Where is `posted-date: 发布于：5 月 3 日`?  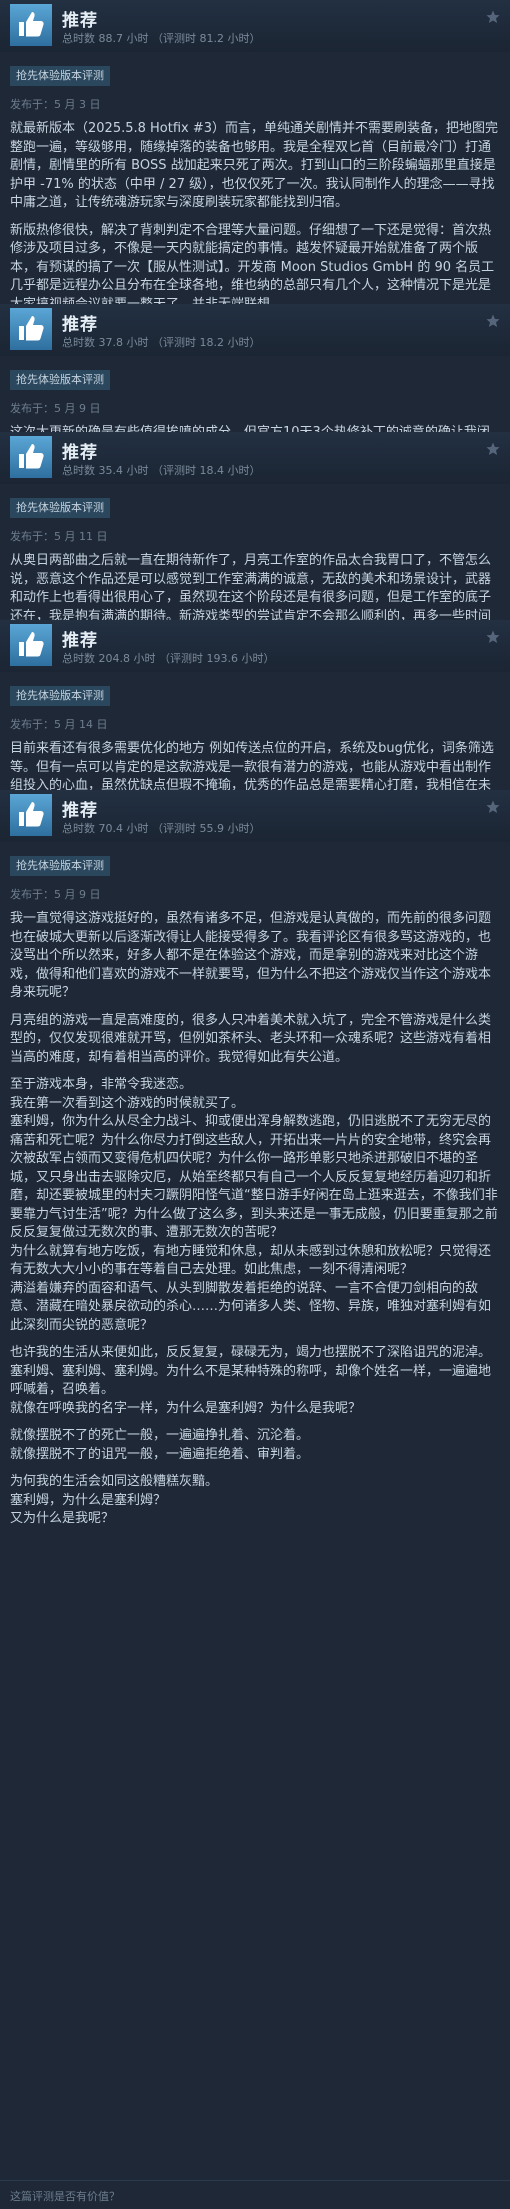 posted-date: 发布于：5 月 3 日 is located at coordinates (55, 104).